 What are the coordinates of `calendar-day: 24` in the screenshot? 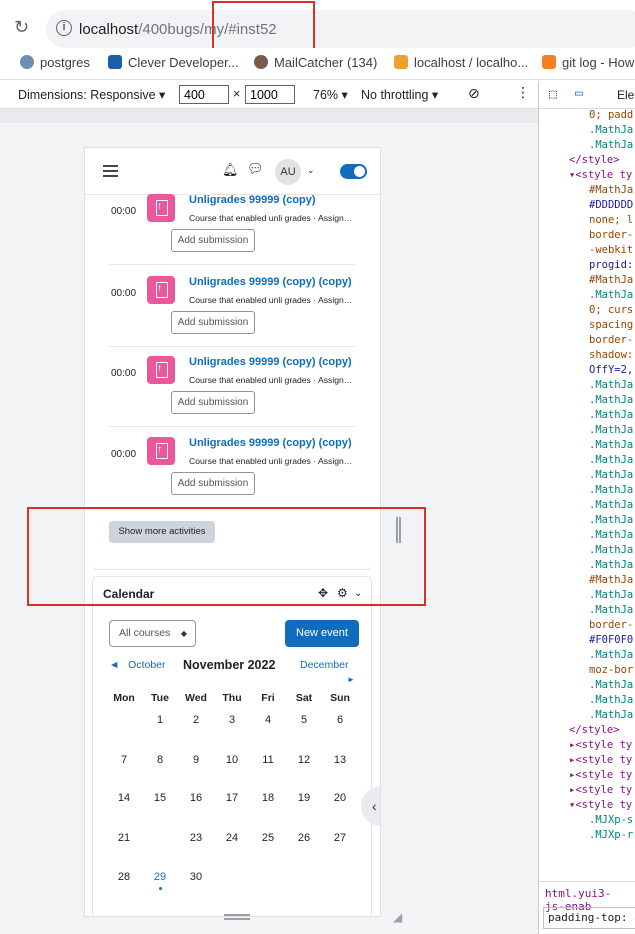 It's located at (232, 838).